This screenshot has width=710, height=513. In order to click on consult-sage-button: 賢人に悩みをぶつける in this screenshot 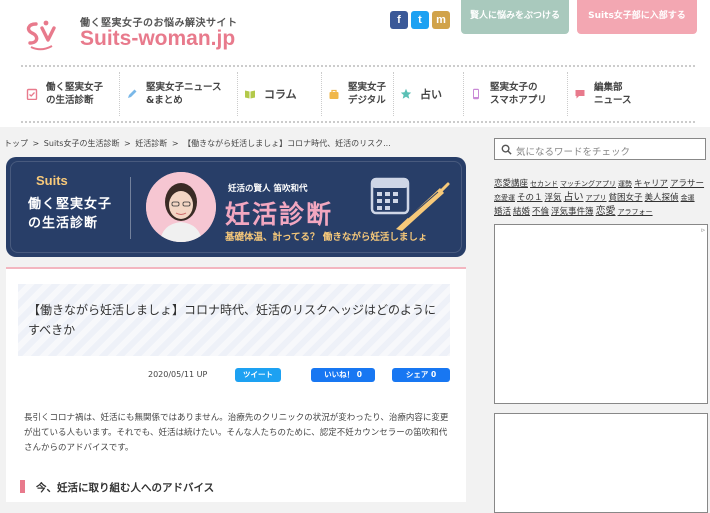, I will do `click(515, 17)`.